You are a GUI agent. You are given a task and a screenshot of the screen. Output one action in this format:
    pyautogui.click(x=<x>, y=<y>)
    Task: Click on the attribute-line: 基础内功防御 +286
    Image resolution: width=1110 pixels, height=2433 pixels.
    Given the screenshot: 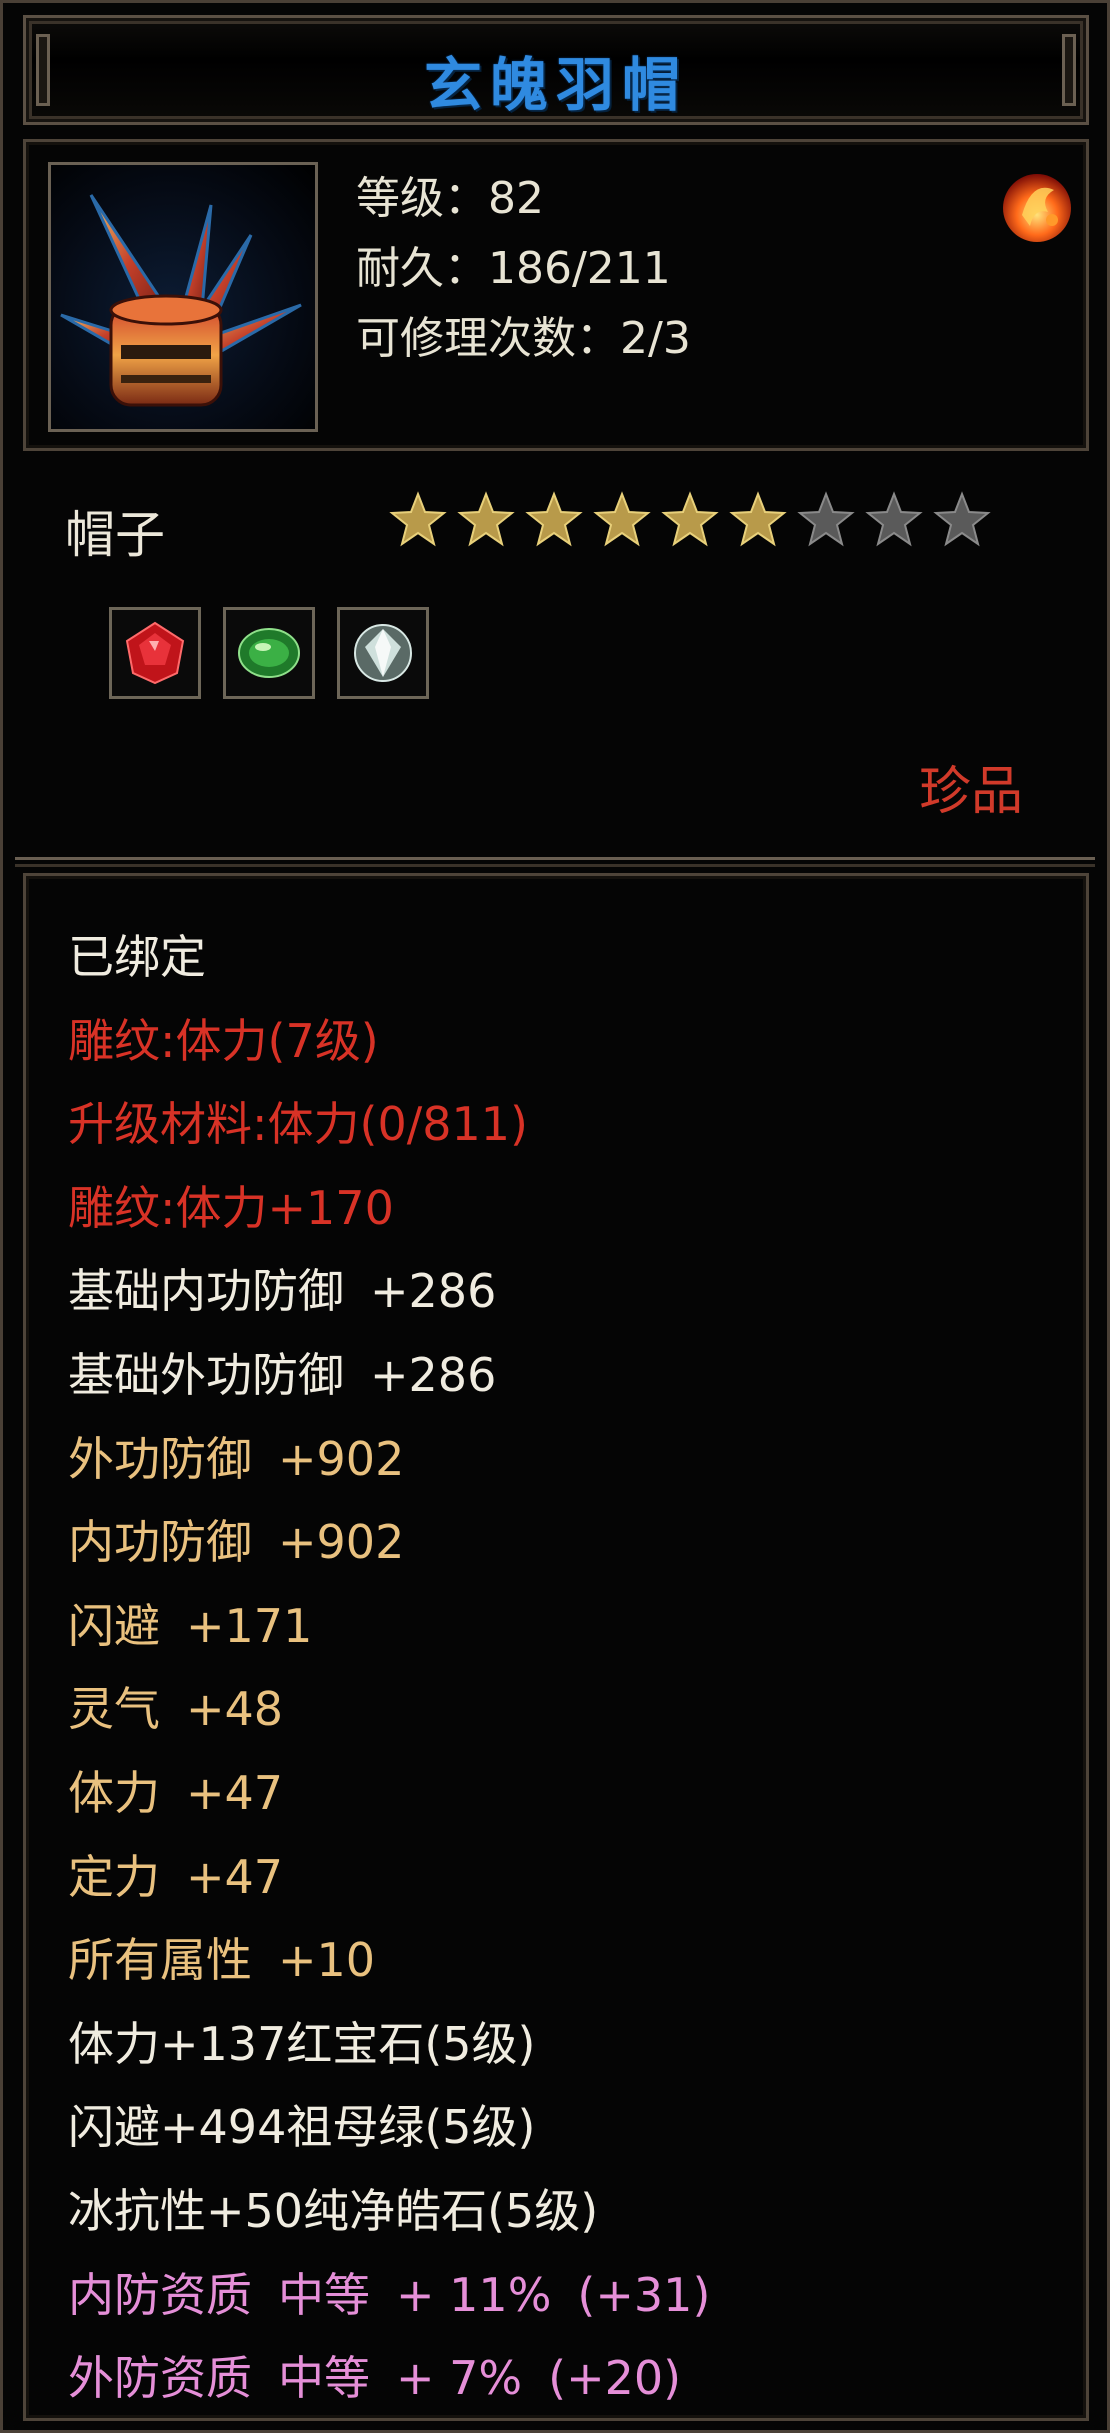 What is the action you would take?
    pyautogui.click(x=389, y=1292)
    